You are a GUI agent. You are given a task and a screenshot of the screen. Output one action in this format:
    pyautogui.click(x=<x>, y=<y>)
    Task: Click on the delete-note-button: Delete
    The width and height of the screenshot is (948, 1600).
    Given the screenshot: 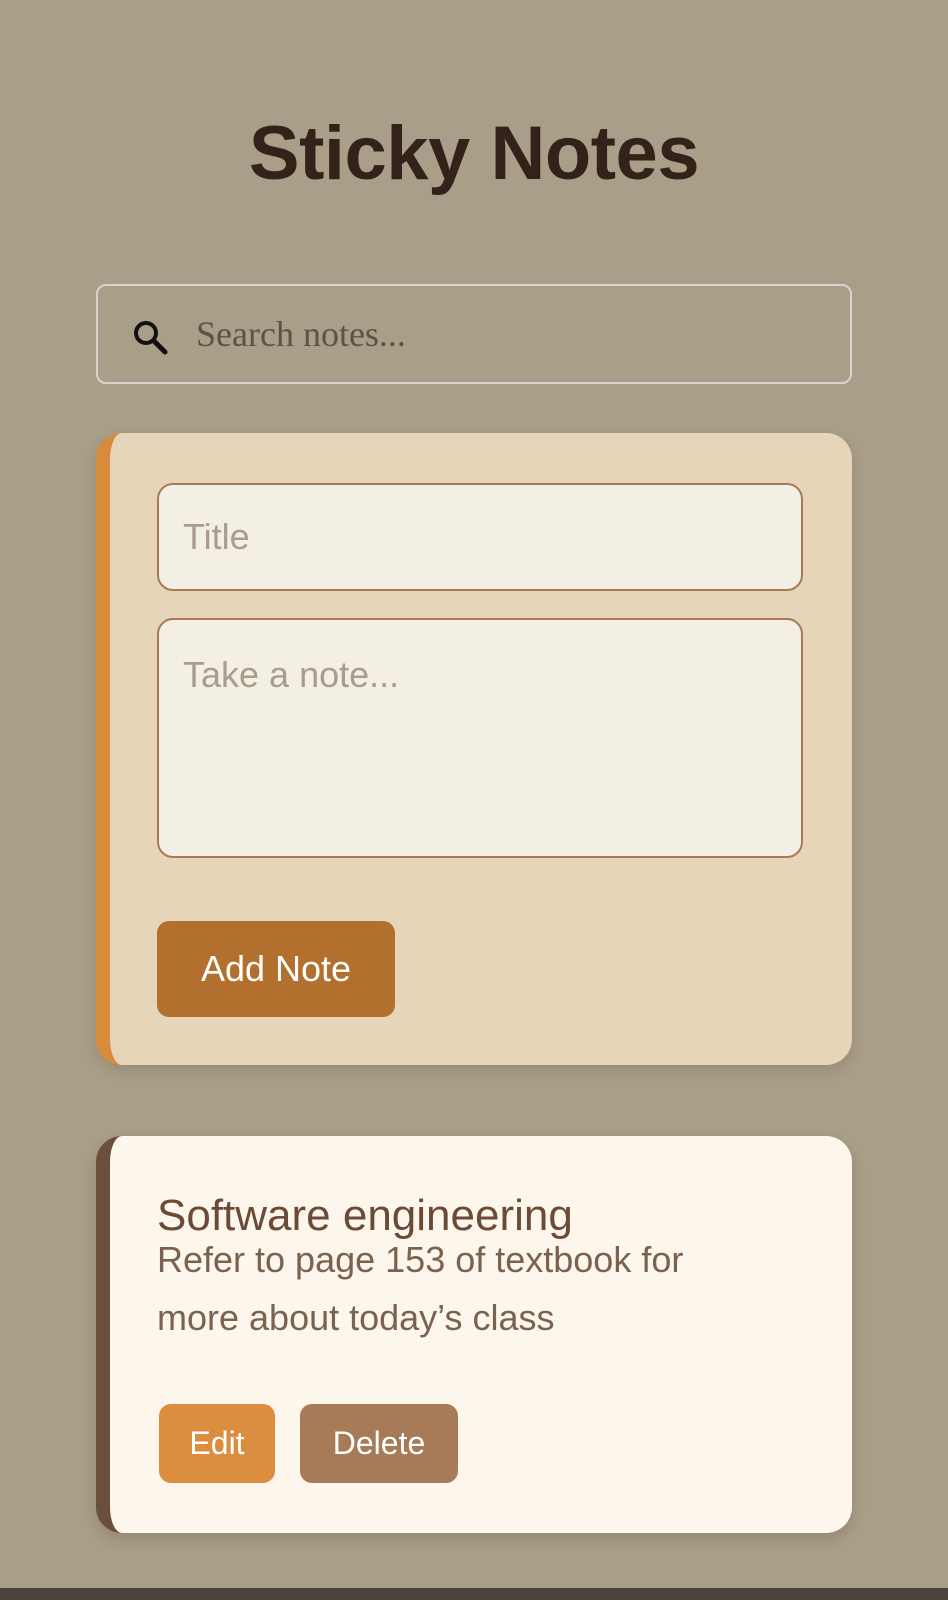 What is the action you would take?
    pyautogui.click(x=379, y=1443)
    